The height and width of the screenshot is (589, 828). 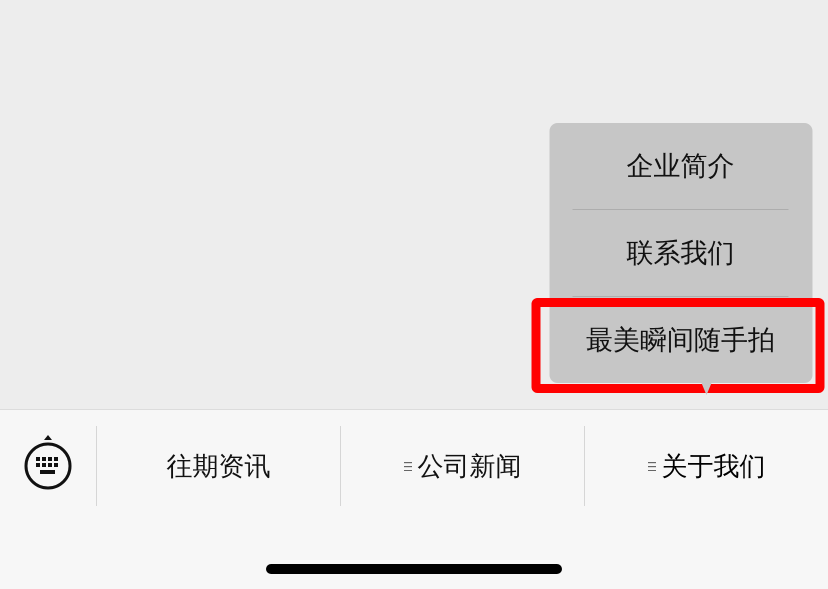 What do you see at coordinates (680, 166) in the screenshot?
I see `submenu-item: 企业简介` at bounding box center [680, 166].